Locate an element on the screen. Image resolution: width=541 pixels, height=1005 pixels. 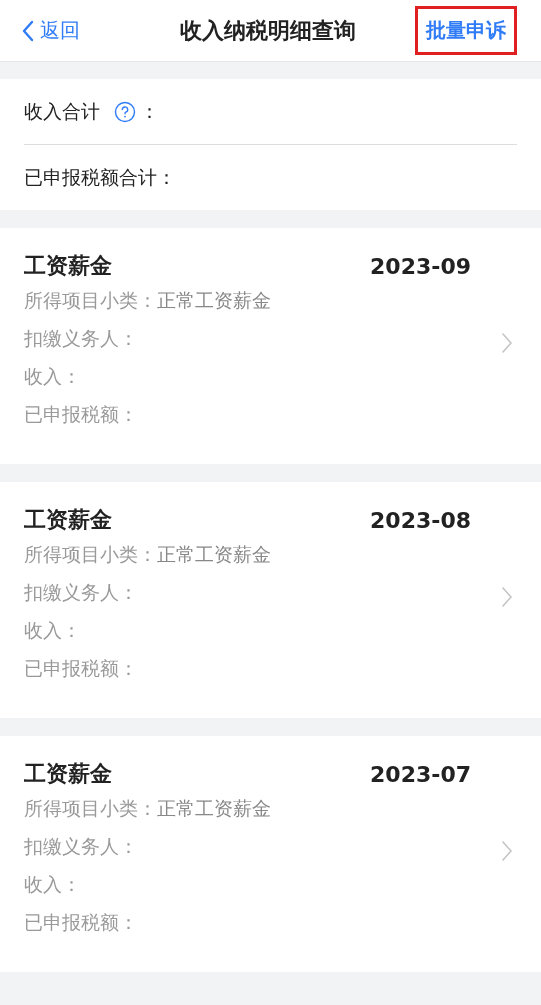
summary-label: 收入合计 is located at coordinates (62, 111).